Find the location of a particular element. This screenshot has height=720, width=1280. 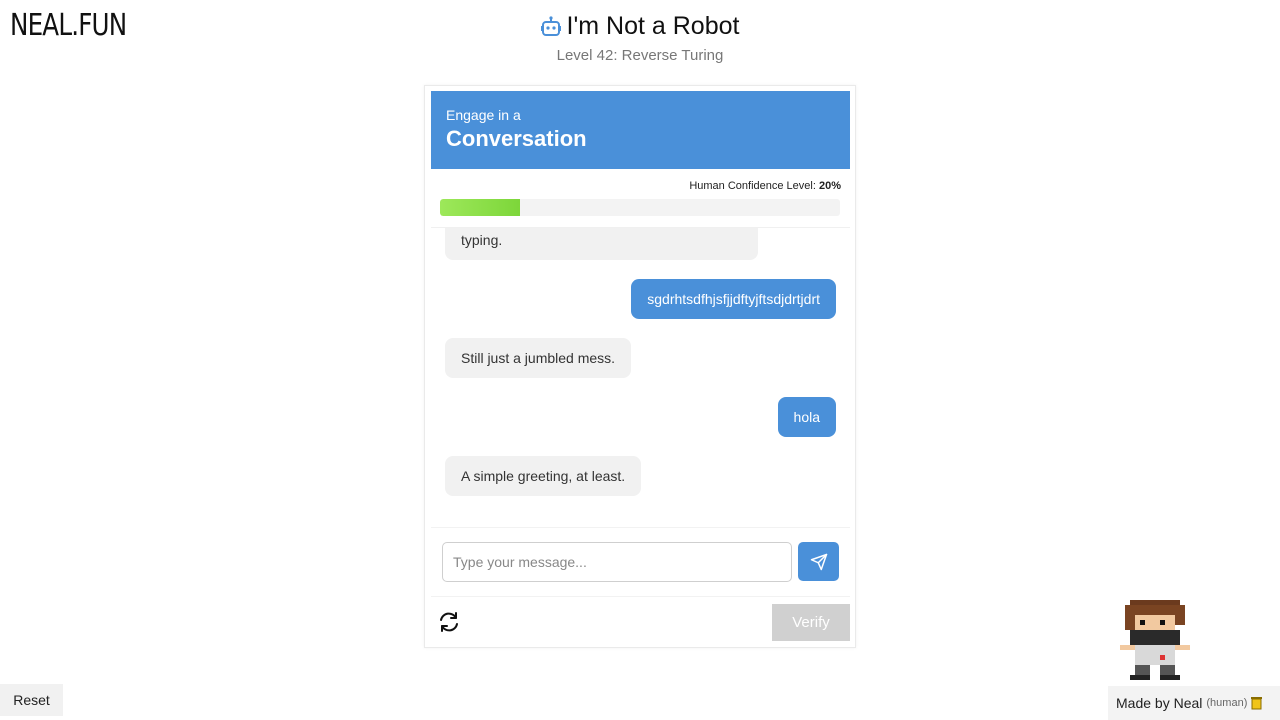

page-header: I'm Not a Robot Level 42: Reverse Turing is located at coordinates (640, 38).